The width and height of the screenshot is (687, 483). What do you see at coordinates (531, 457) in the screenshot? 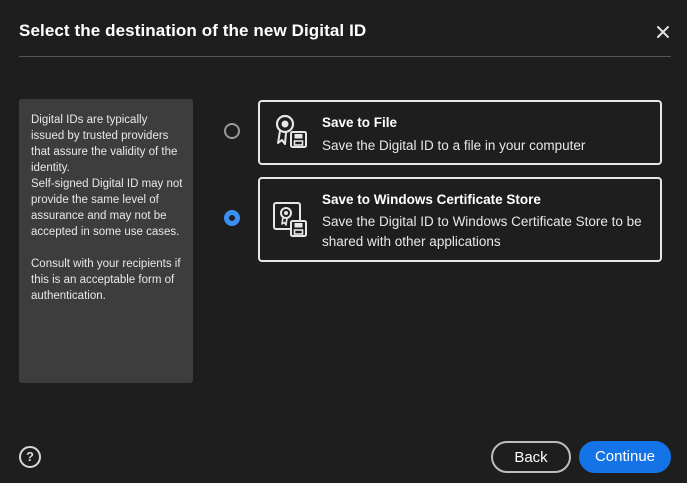
I see `back-button: Back` at bounding box center [531, 457].